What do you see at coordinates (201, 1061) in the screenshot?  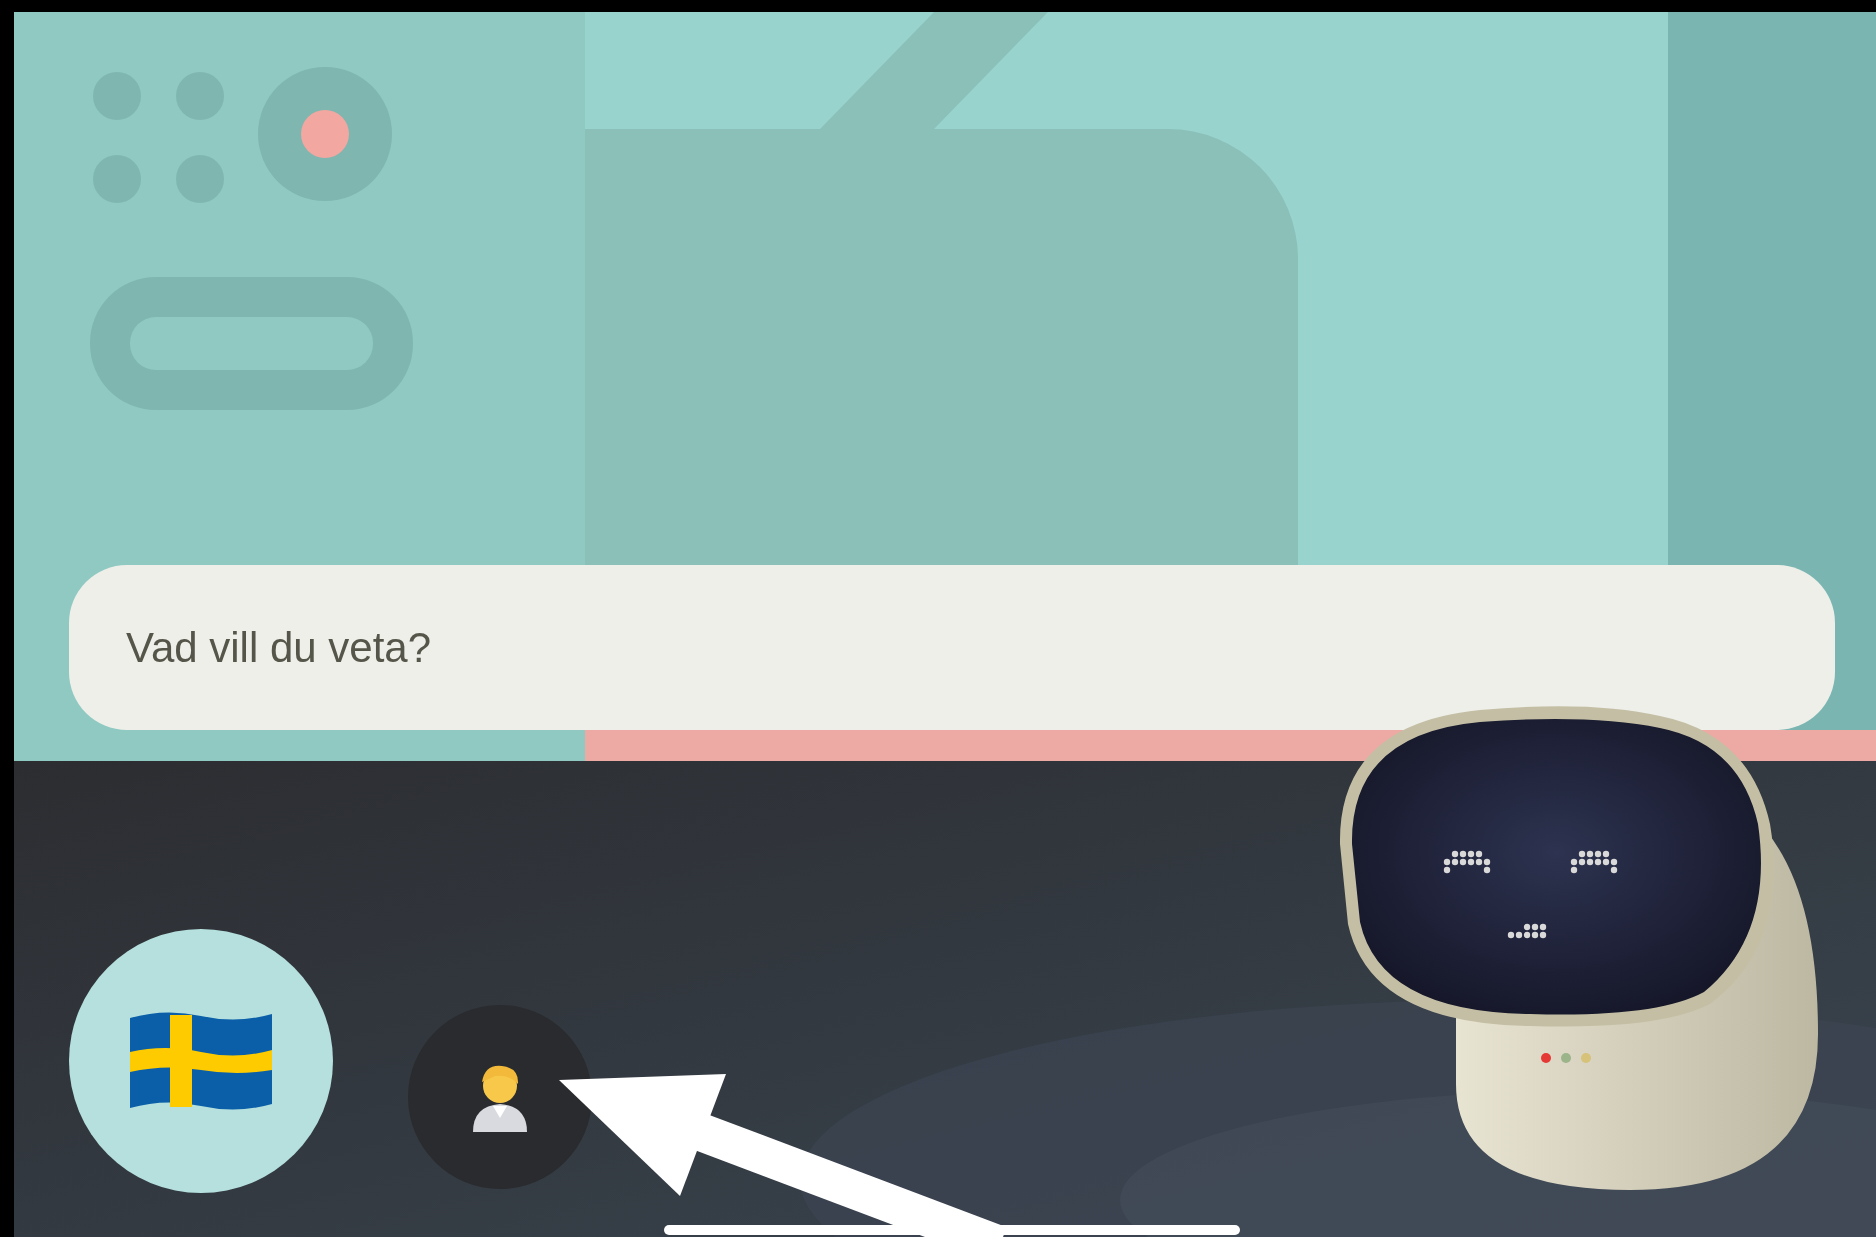 I see `sweden-flag-icon` at bounding box center [201, 1061].